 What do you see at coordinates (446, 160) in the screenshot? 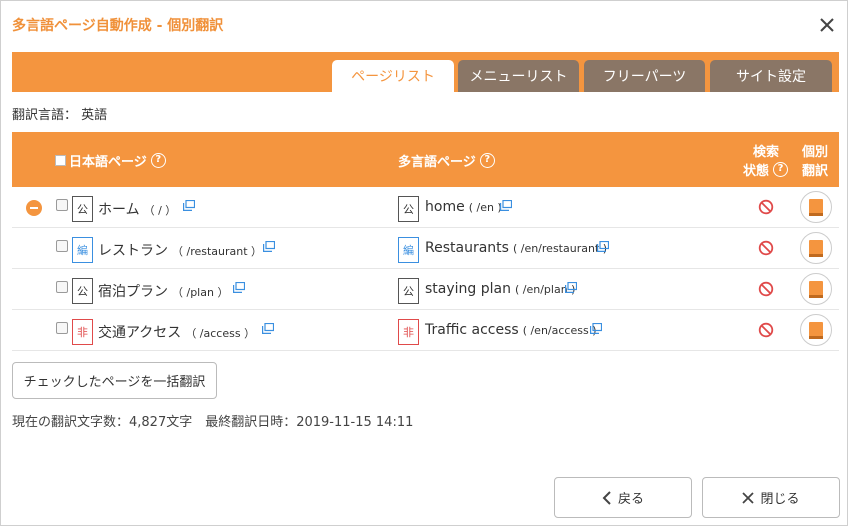
I see `header-multilang-page: 多言語ページ ?` at bounding box center [446, 160].